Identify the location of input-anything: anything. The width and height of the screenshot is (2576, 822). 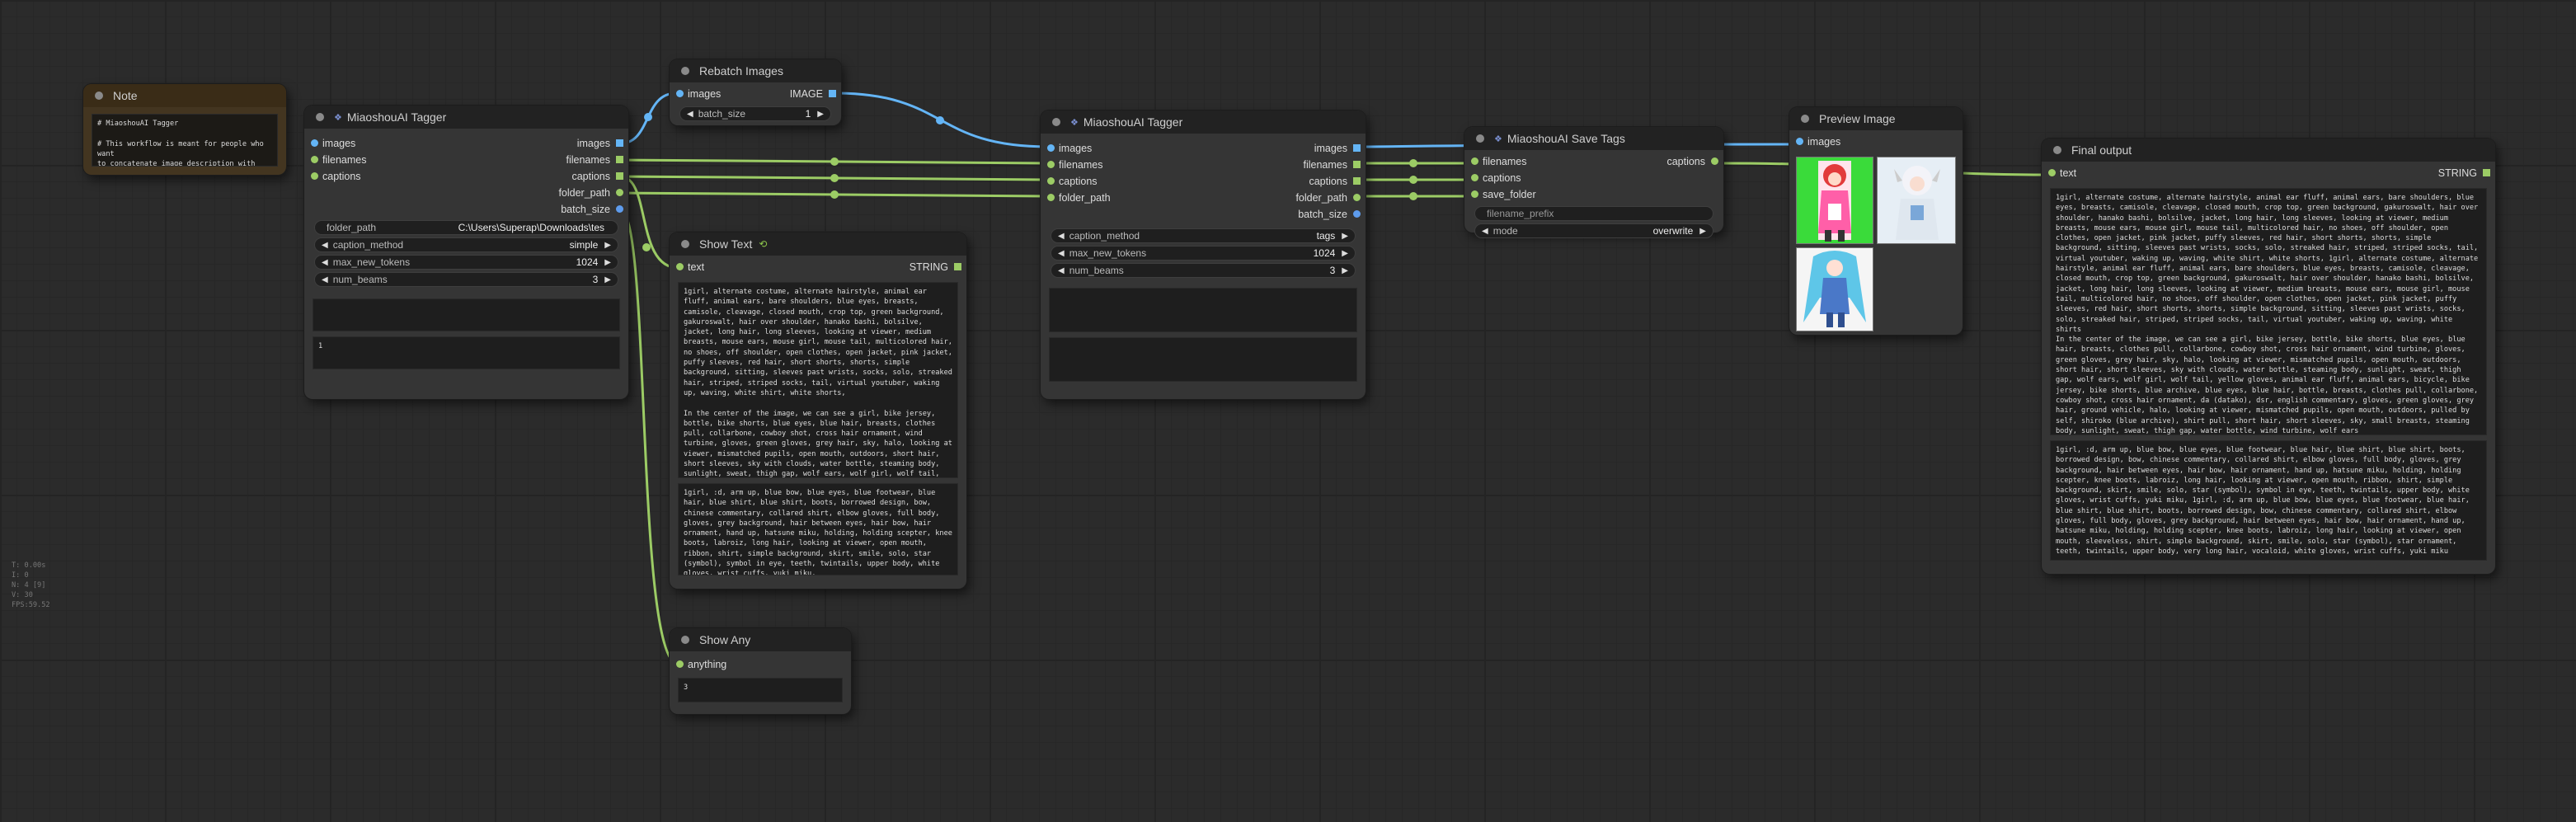
(760, 664).